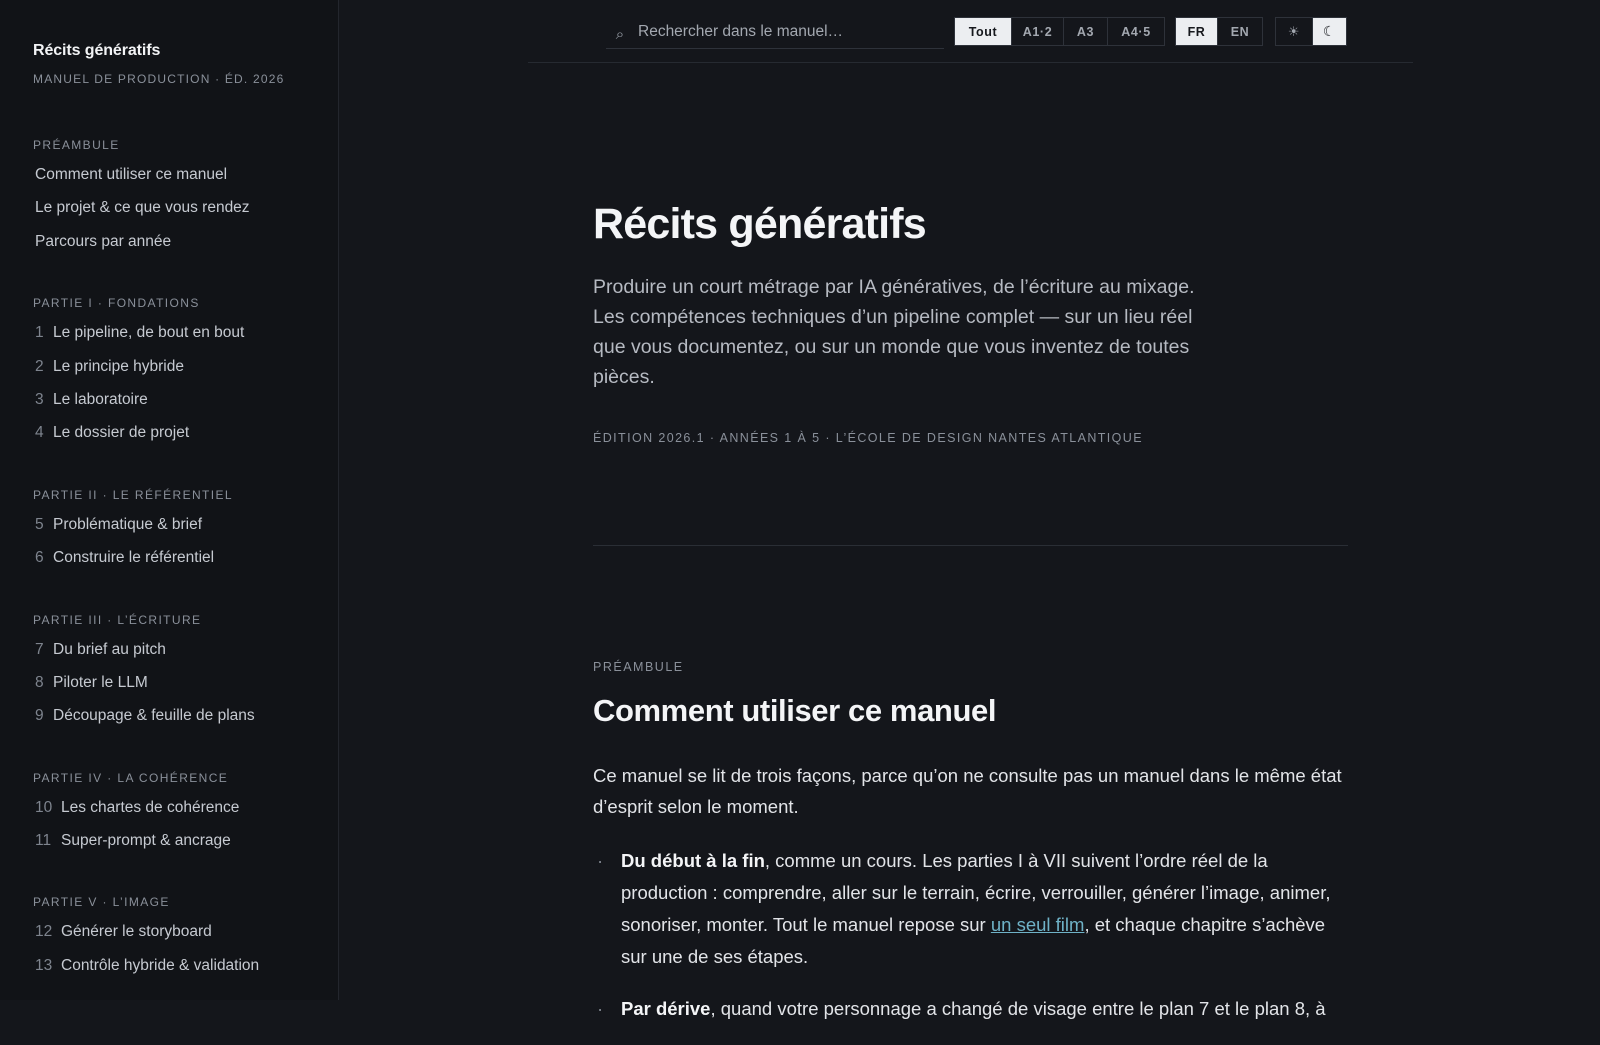 This screenshot has height=1045, width=1600. What do you see at coordinates (620, 34) in the screenshot?
I see `search-icon: ⌕` at bounding box center [620, 34].